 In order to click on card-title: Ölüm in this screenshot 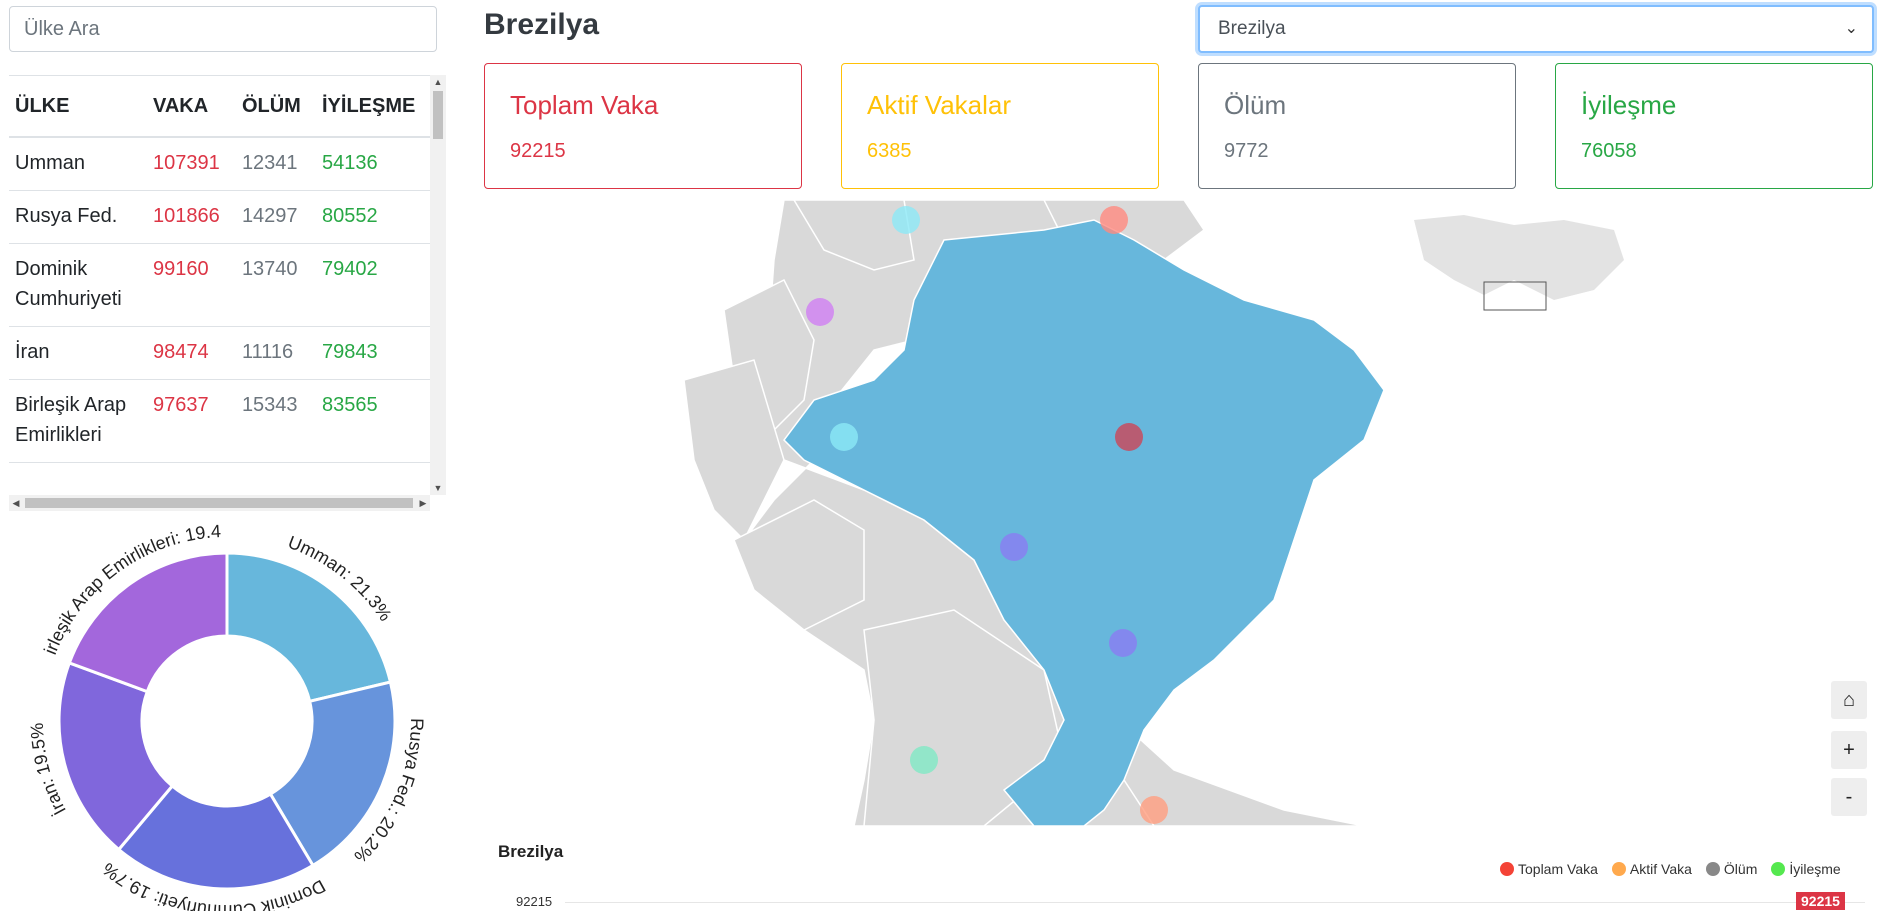, I will do `click(1255, 105)`.